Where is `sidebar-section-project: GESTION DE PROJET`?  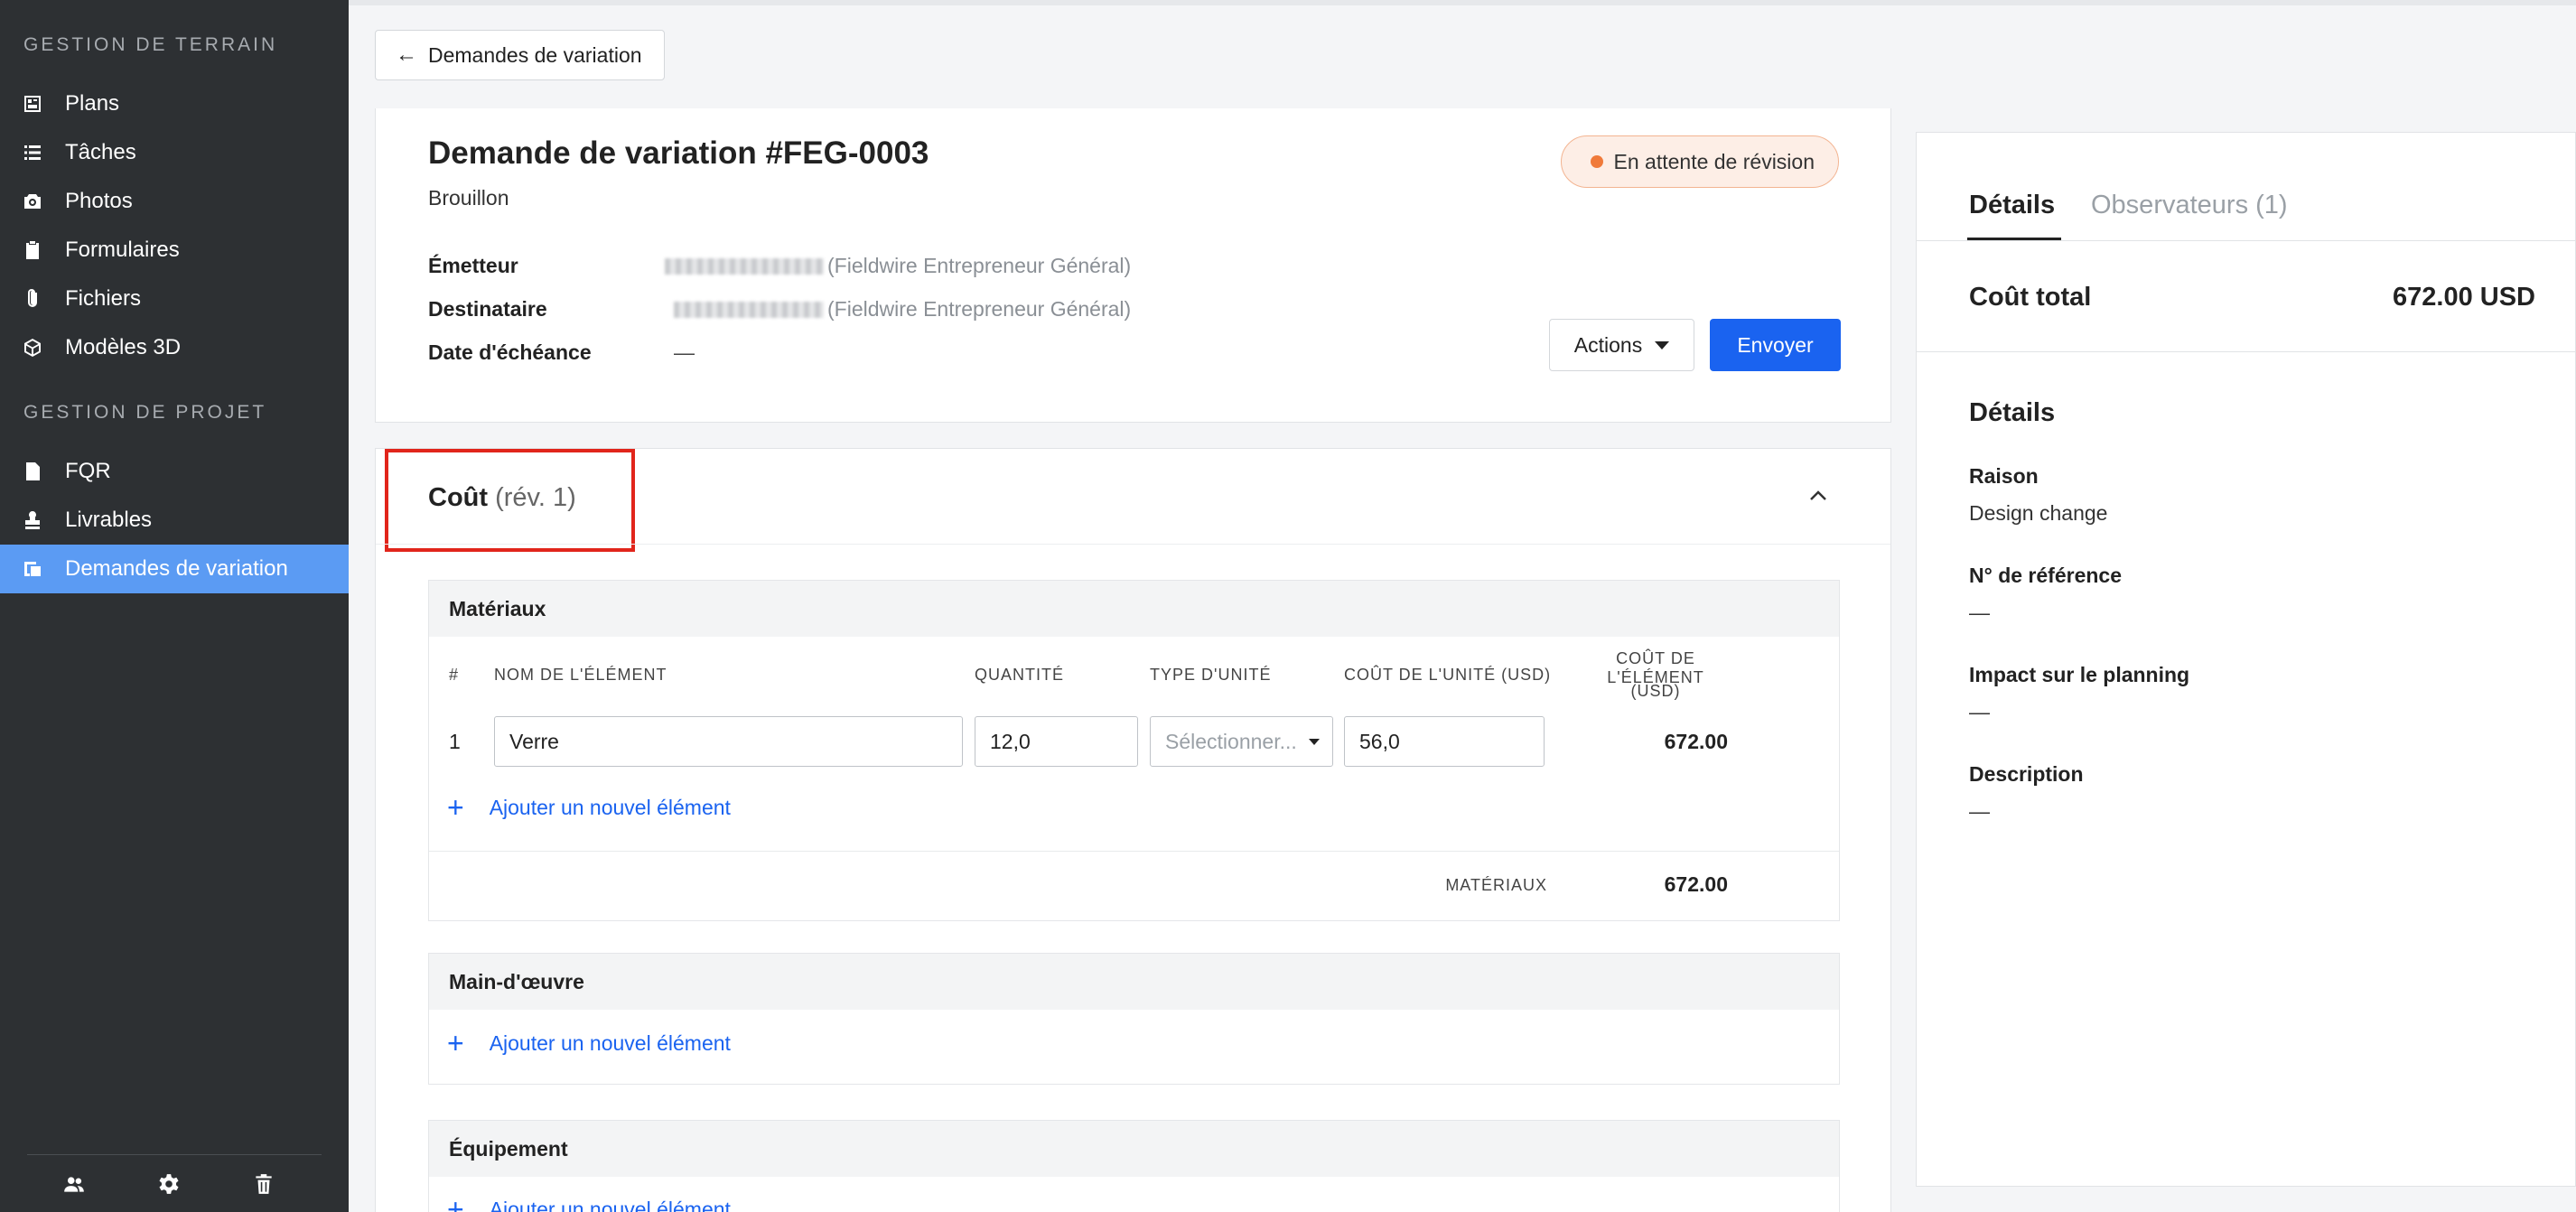 sidebar-section-project: GESTION DE PROJET is located at coordinates (145, 412).